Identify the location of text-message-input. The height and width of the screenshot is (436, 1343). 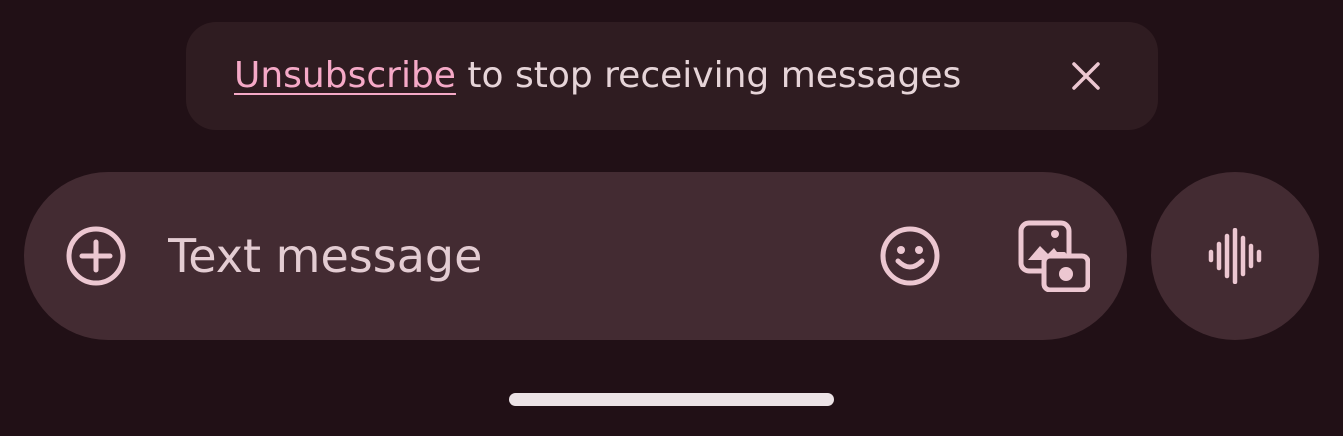
(508, 256).